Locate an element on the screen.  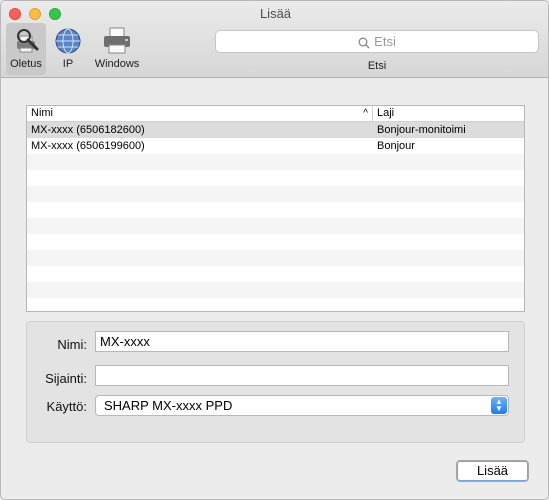
driver-select-value: SHARP MX-xxxx PPD is located at coordinates (168, 405).